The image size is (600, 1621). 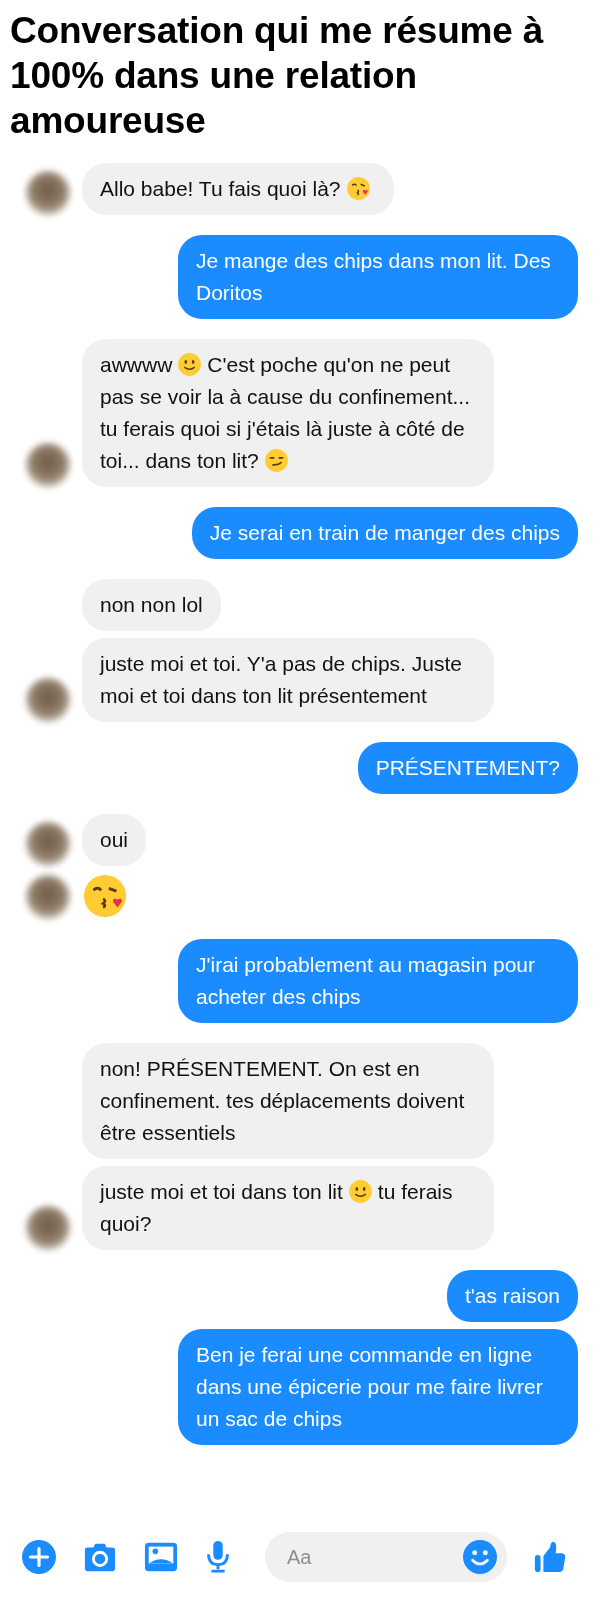 What do you see at coordinates (550, 1557) in the screenshot?
I see `thumbs-up-icon` at bounding box center [550, 1557].